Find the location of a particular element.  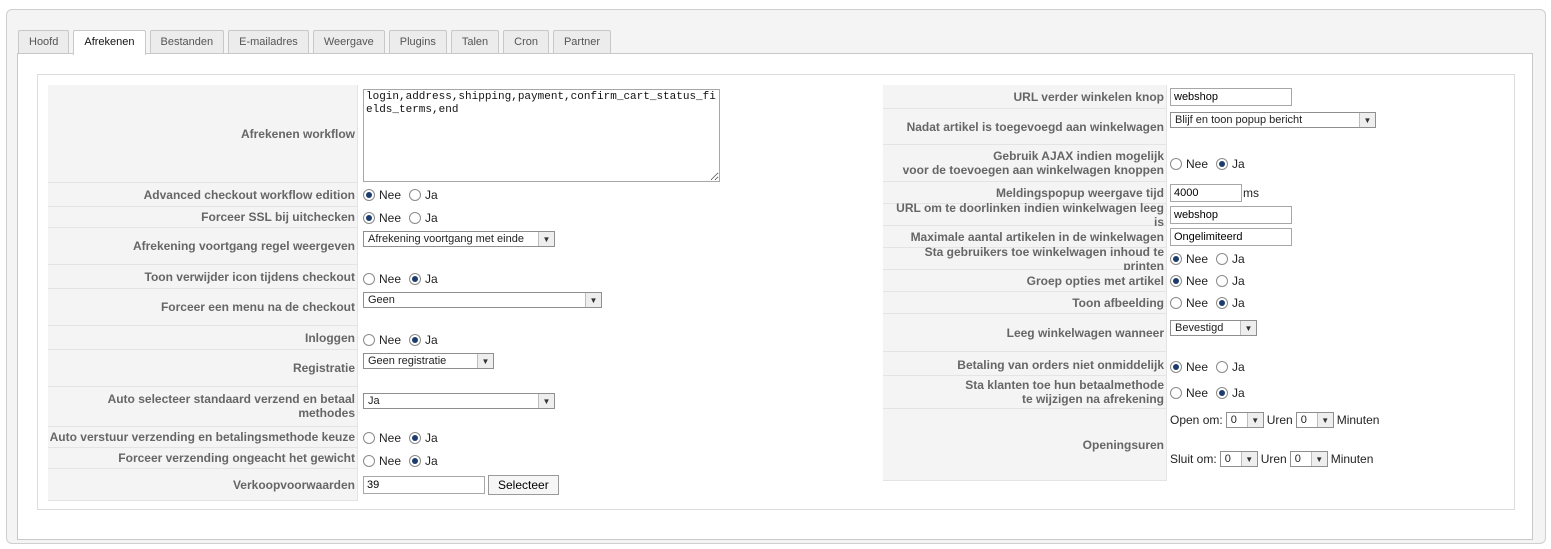

after-add-select: Blijf en toon popup bericht ▼ is located at coordinates (1273, 120).